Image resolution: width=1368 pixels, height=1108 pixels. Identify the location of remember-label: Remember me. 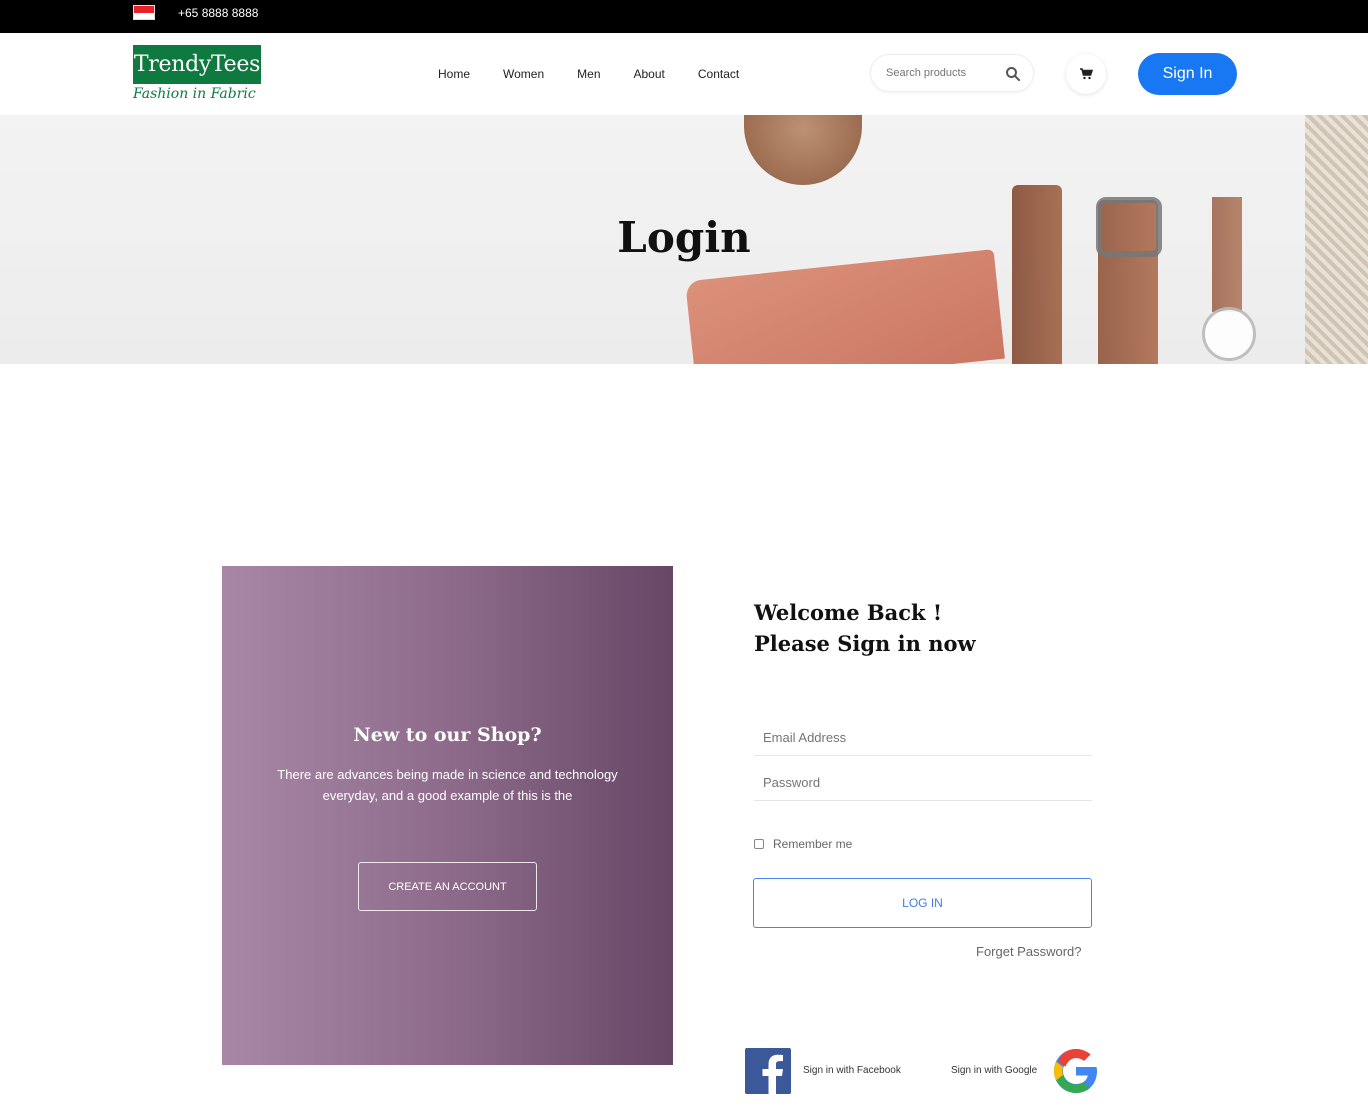
(813, 844).